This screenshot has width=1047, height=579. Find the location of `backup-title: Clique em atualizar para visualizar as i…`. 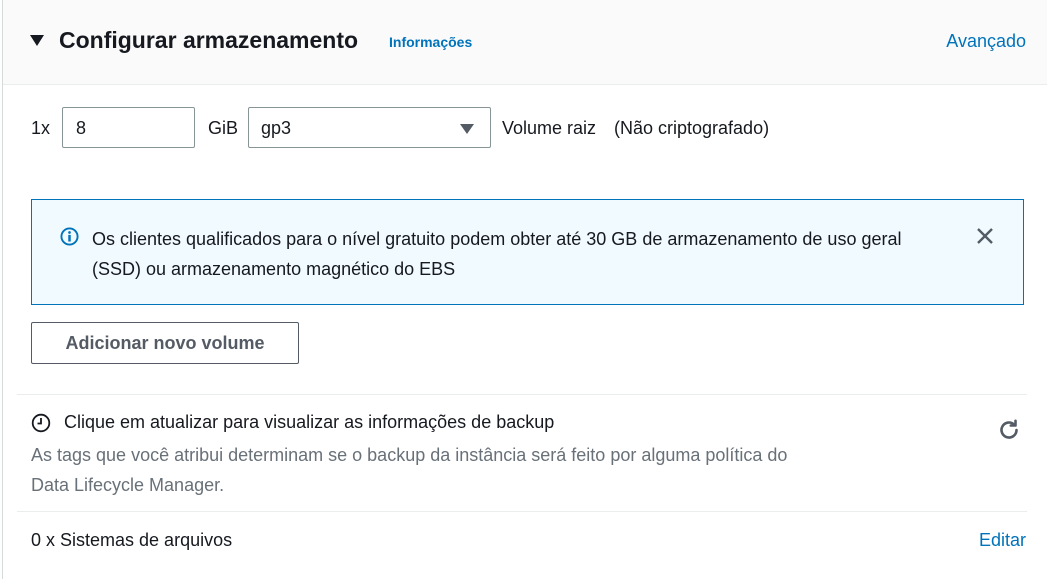

backup-title: Clique em atualizar para visualizar as i… is located at coordinates (309, 422).